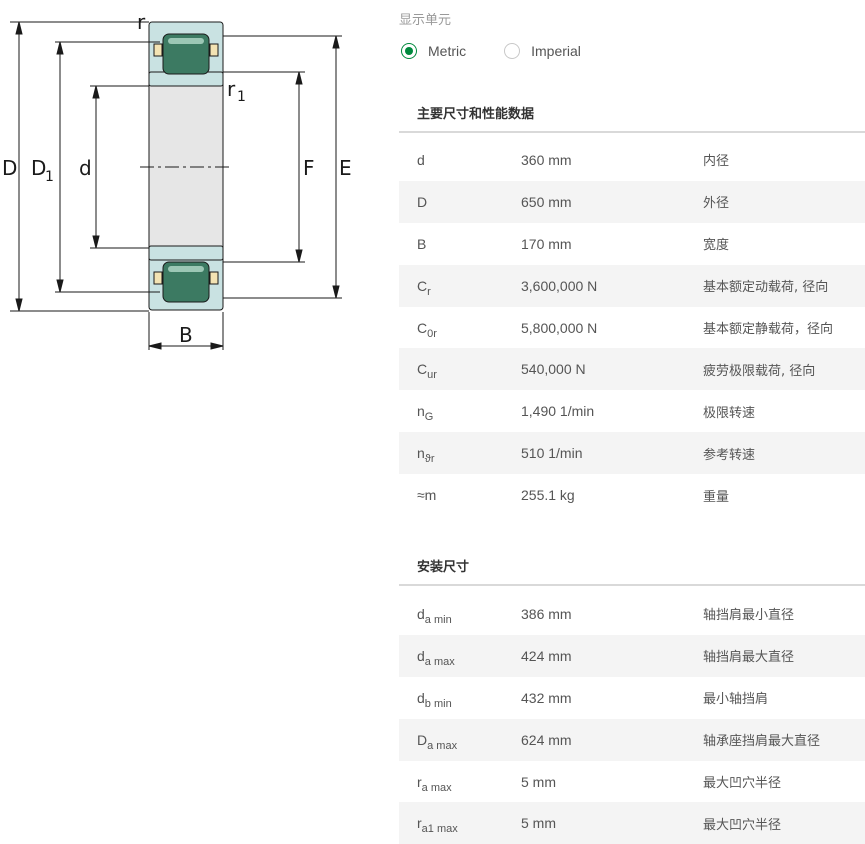 This screenshot has width=865, height=844. Describe the element at coordinates (632, 411) in the screenshot. I see `table-row: nG 1,490 1/min 极限转速` at that location.